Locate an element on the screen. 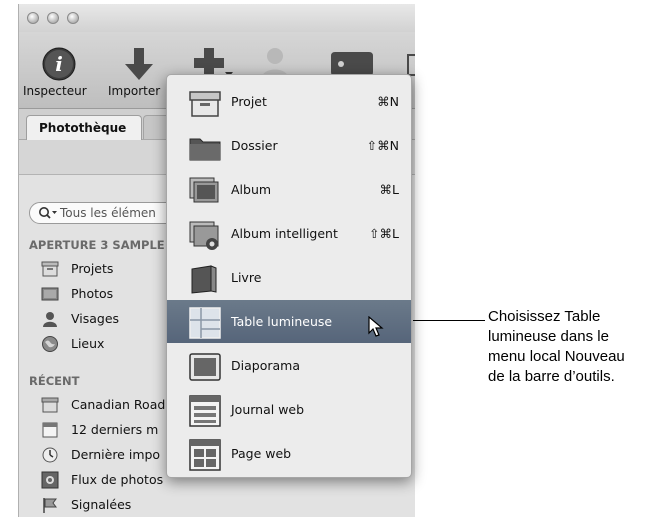  import-label: Importer is located at coordinates (134, 91).